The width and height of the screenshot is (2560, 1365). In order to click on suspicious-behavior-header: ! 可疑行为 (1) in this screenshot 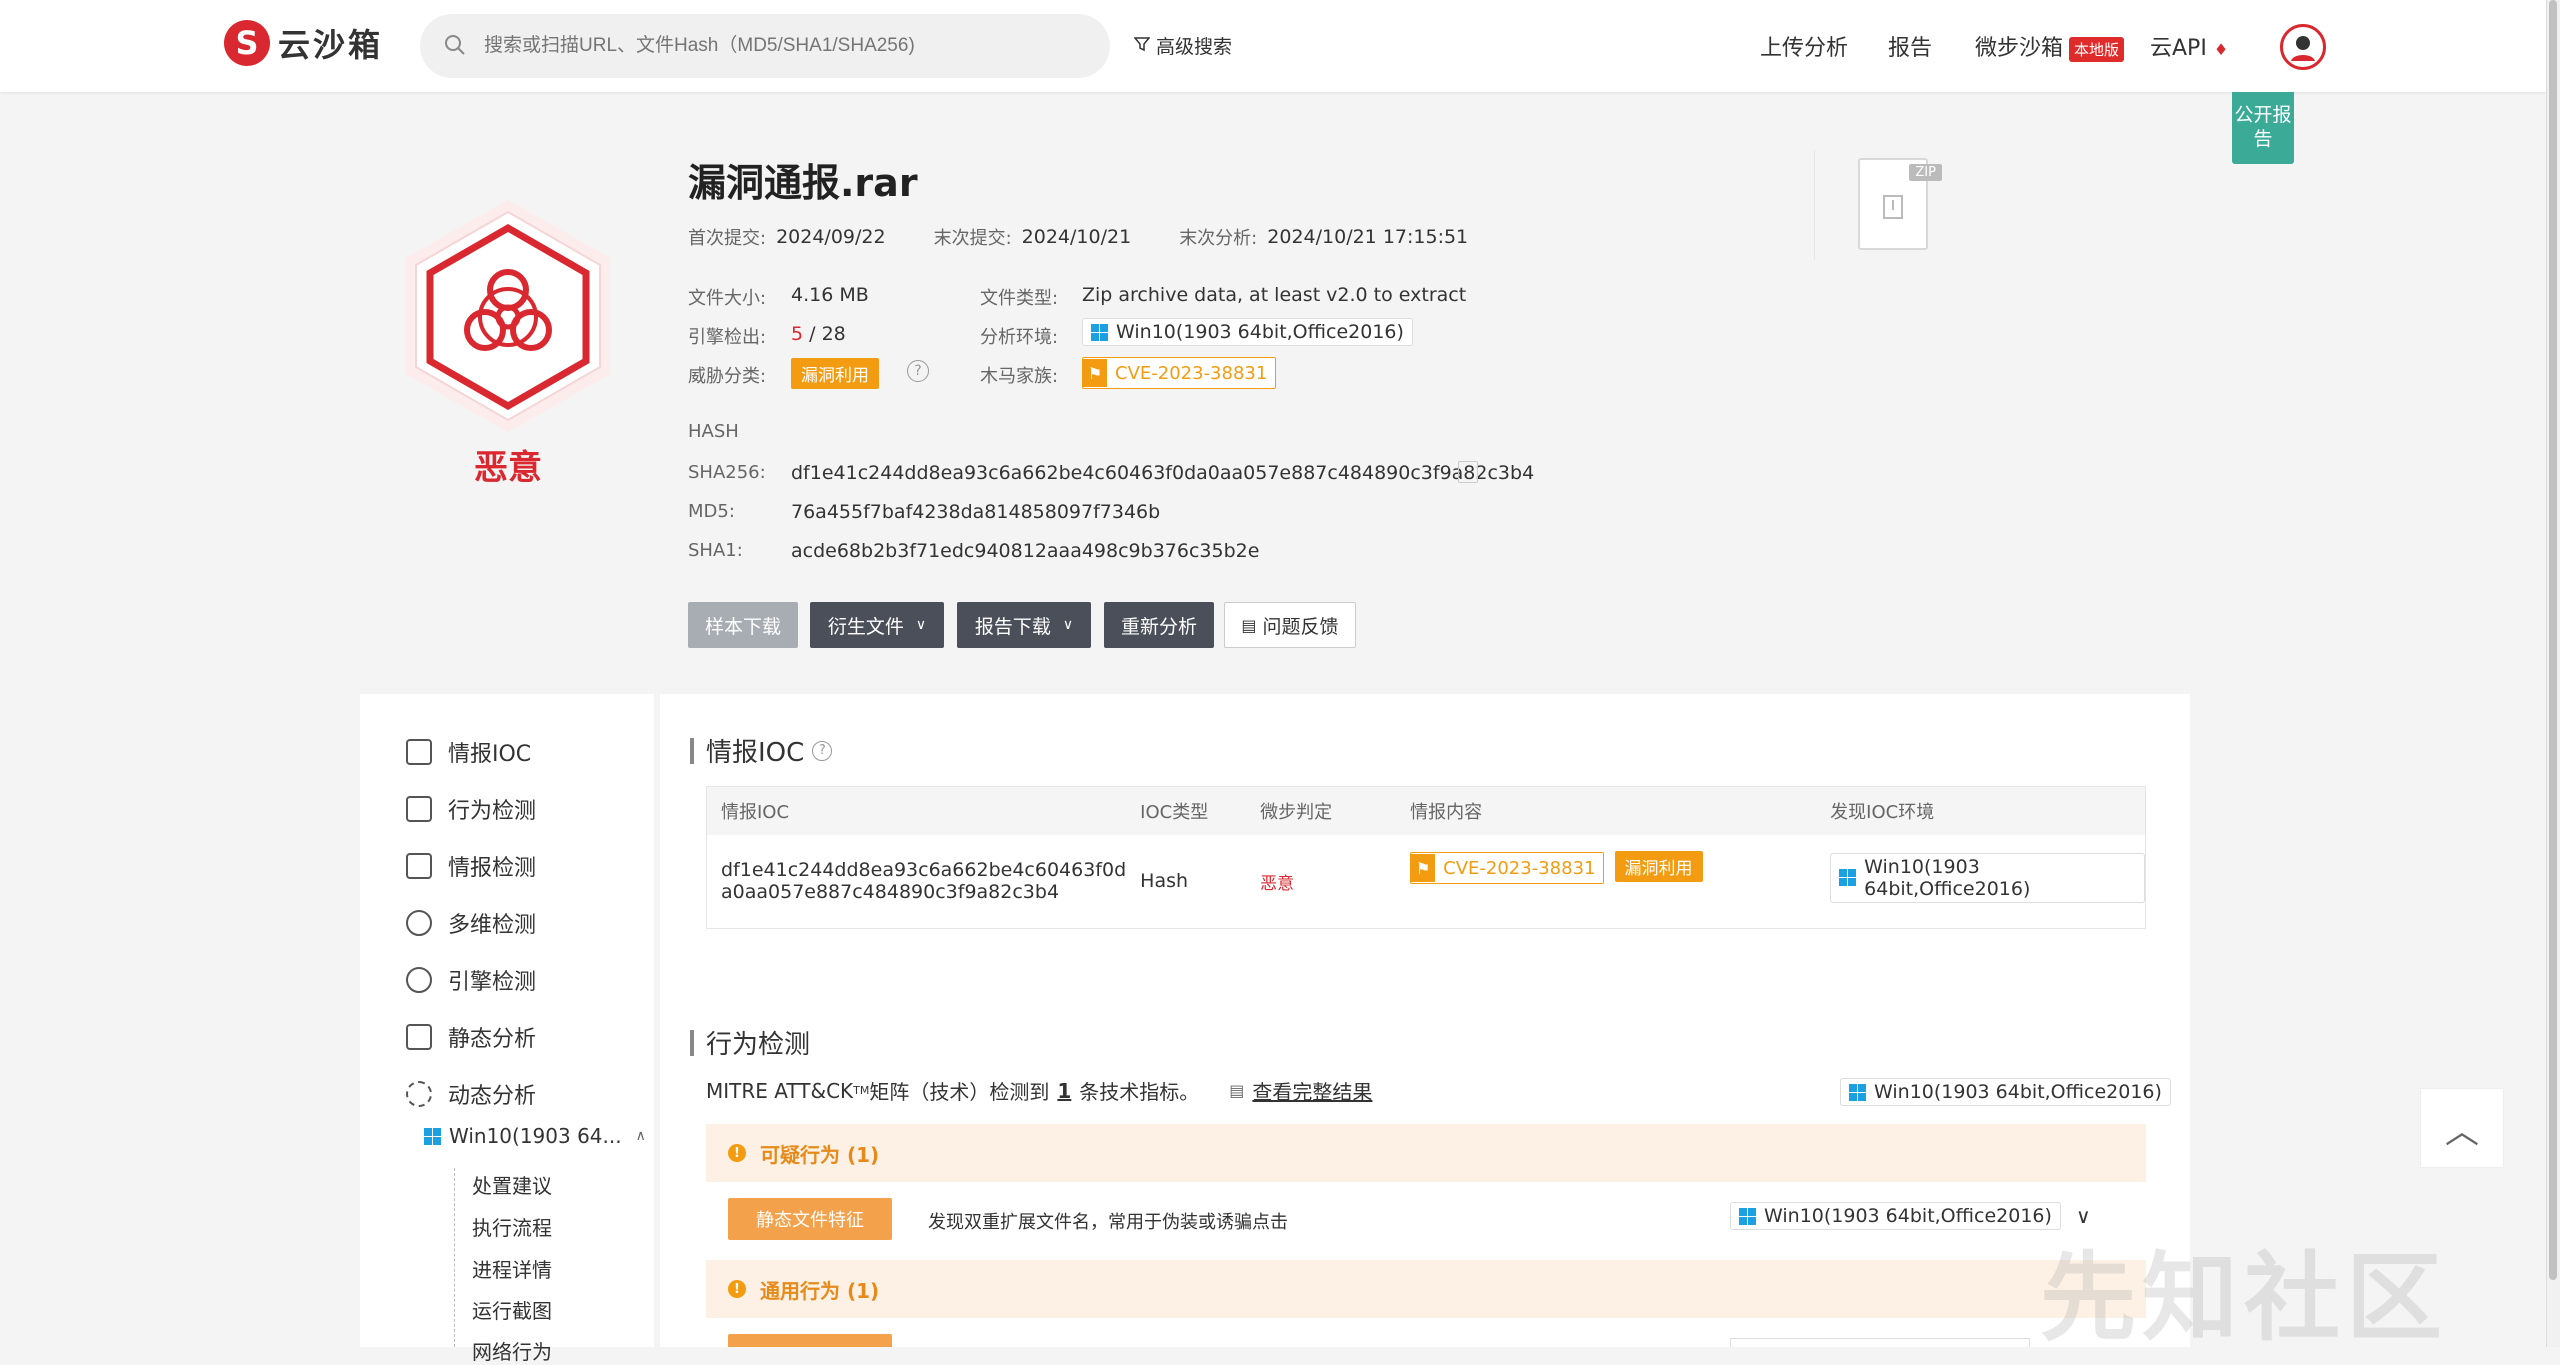, I will do `click(1426, 1153)`.